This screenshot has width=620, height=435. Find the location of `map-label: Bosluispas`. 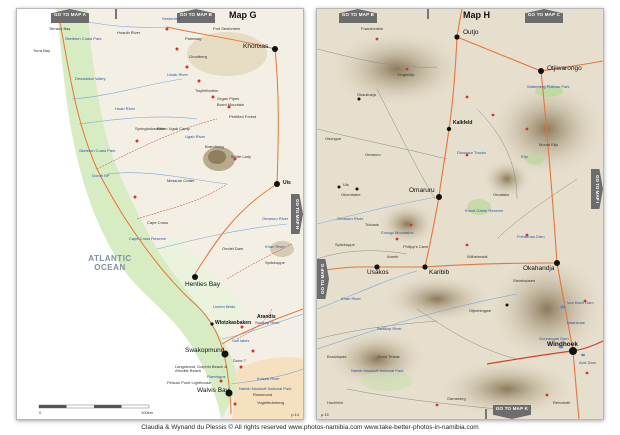

map-label: Bosluispas is located at coordinates (337, 356).